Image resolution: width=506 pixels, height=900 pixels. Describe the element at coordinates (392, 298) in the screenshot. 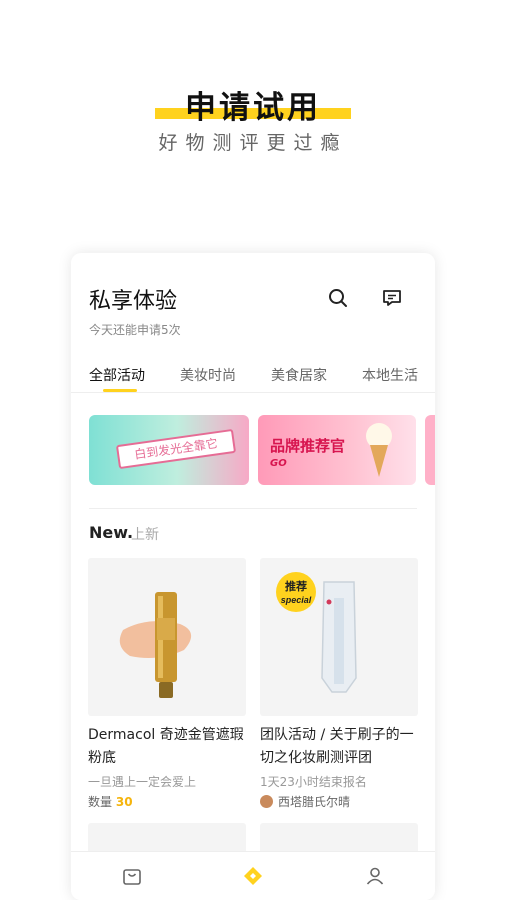

I see `message-icon` at that location.